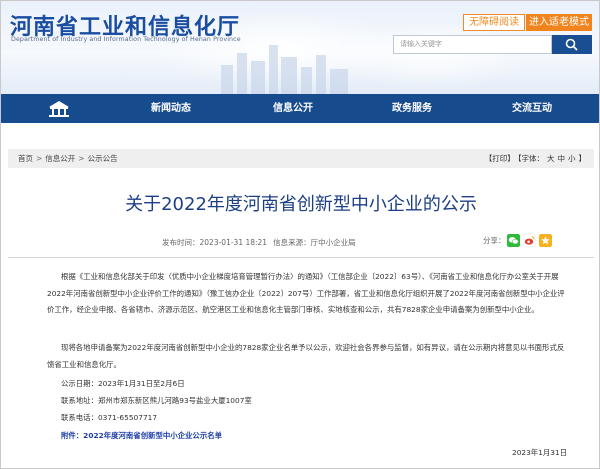  I want to click on skyline-decoration, so click(284, 69).